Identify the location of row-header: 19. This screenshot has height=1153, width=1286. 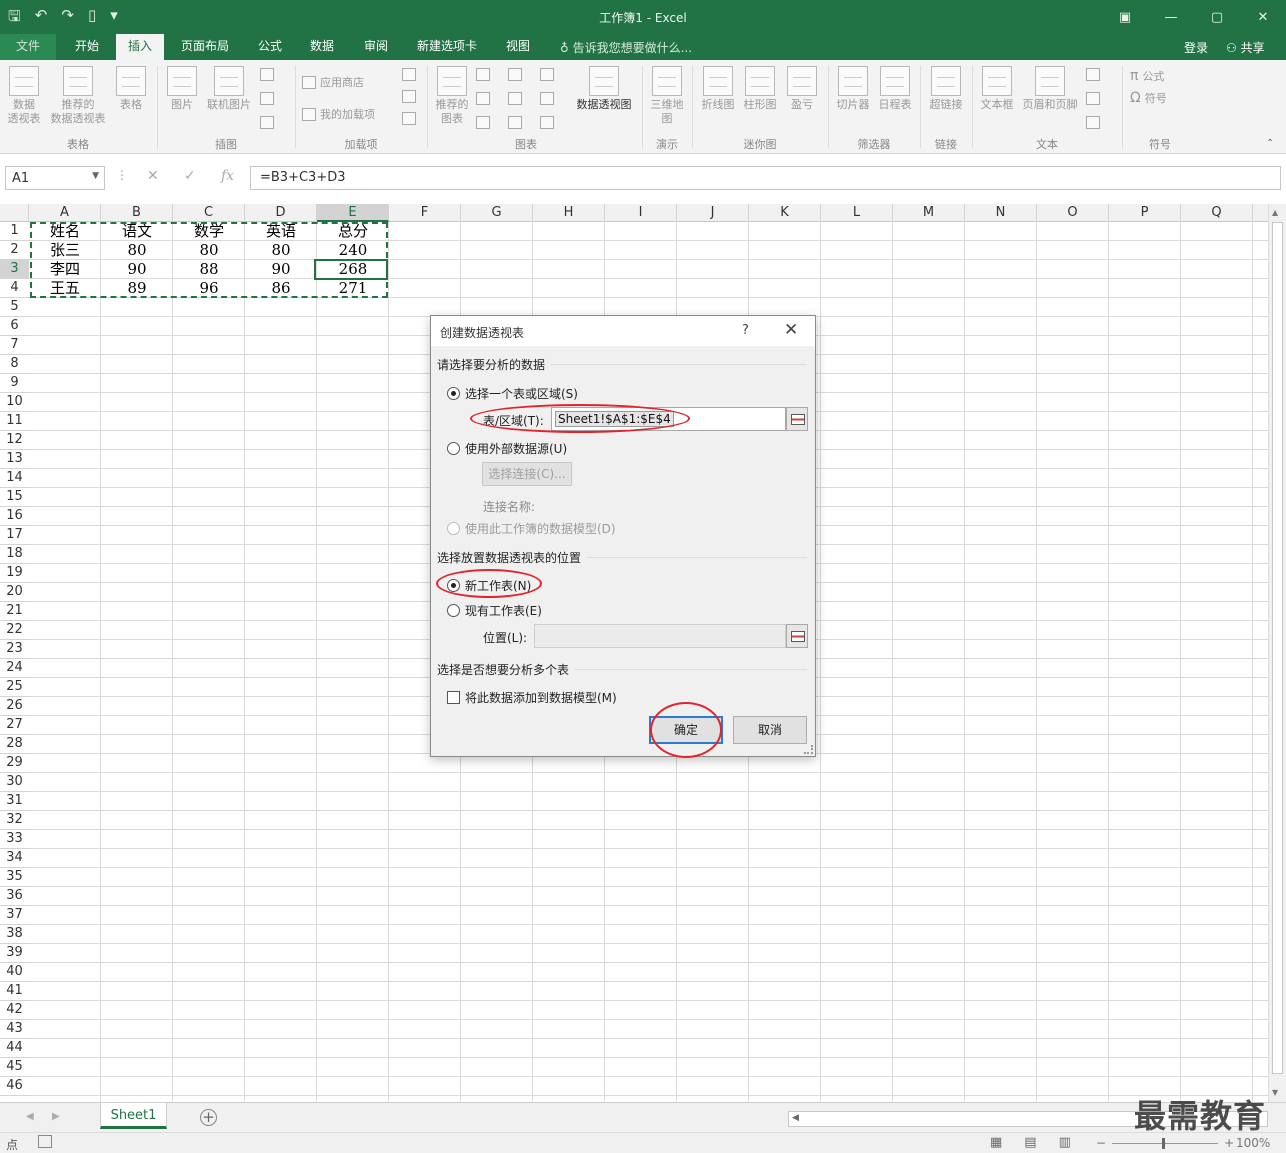
(14, 573).